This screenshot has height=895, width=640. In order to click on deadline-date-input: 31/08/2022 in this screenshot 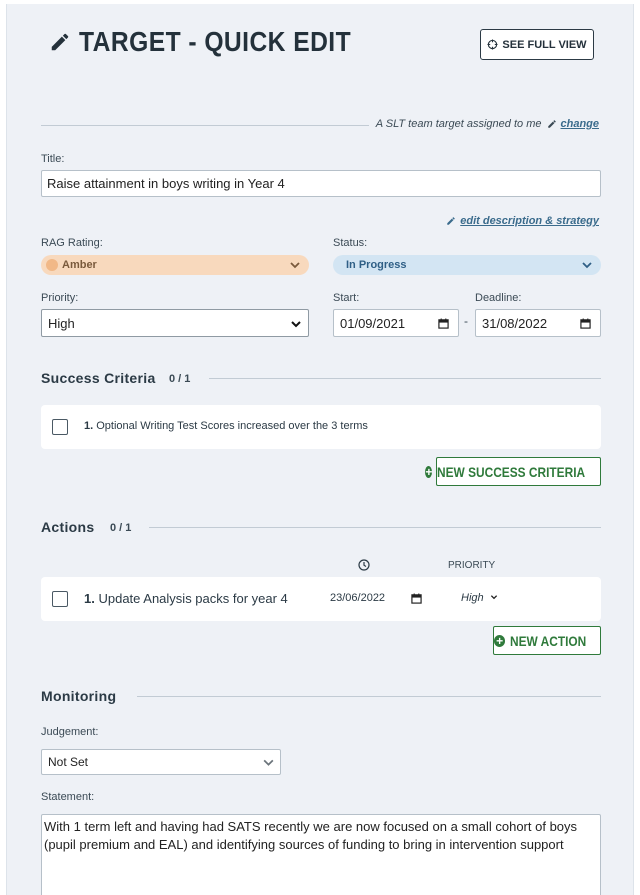, I will do `click(538, 323)`.